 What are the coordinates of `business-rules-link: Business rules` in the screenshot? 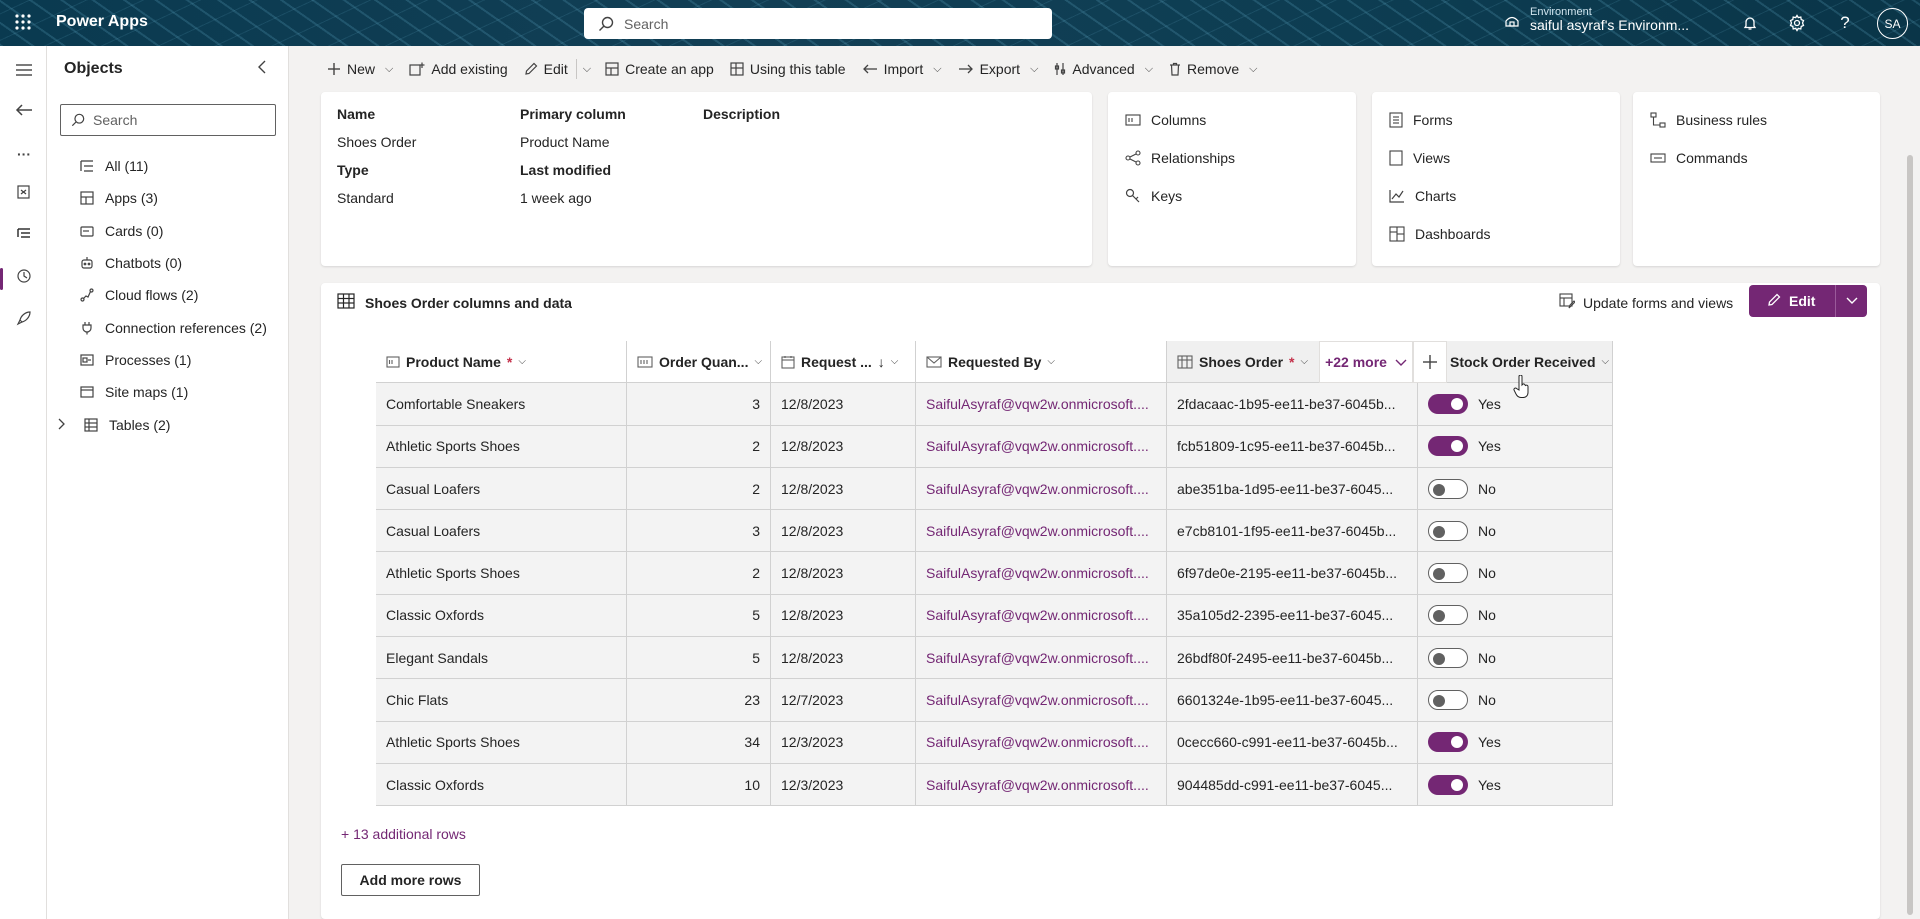 It's located at (1708, 120).